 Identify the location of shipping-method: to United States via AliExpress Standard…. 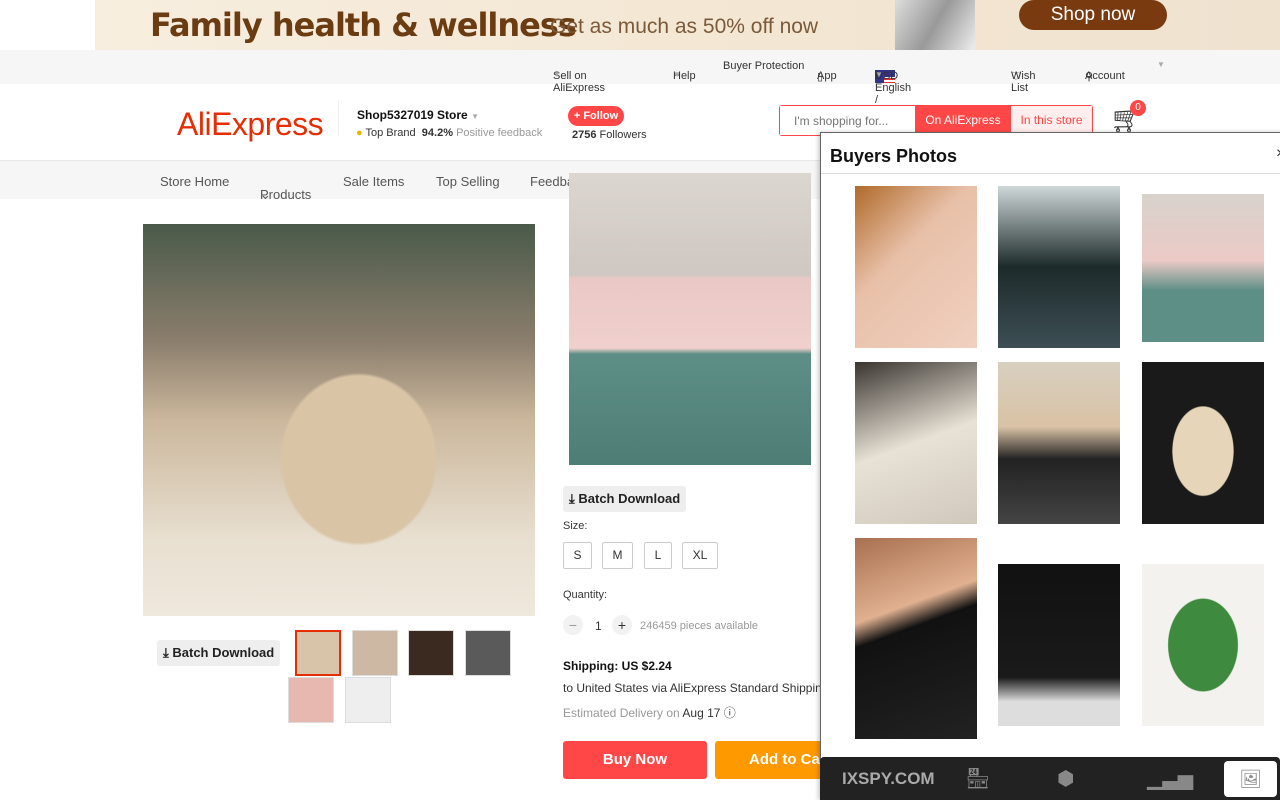
(691, 688).